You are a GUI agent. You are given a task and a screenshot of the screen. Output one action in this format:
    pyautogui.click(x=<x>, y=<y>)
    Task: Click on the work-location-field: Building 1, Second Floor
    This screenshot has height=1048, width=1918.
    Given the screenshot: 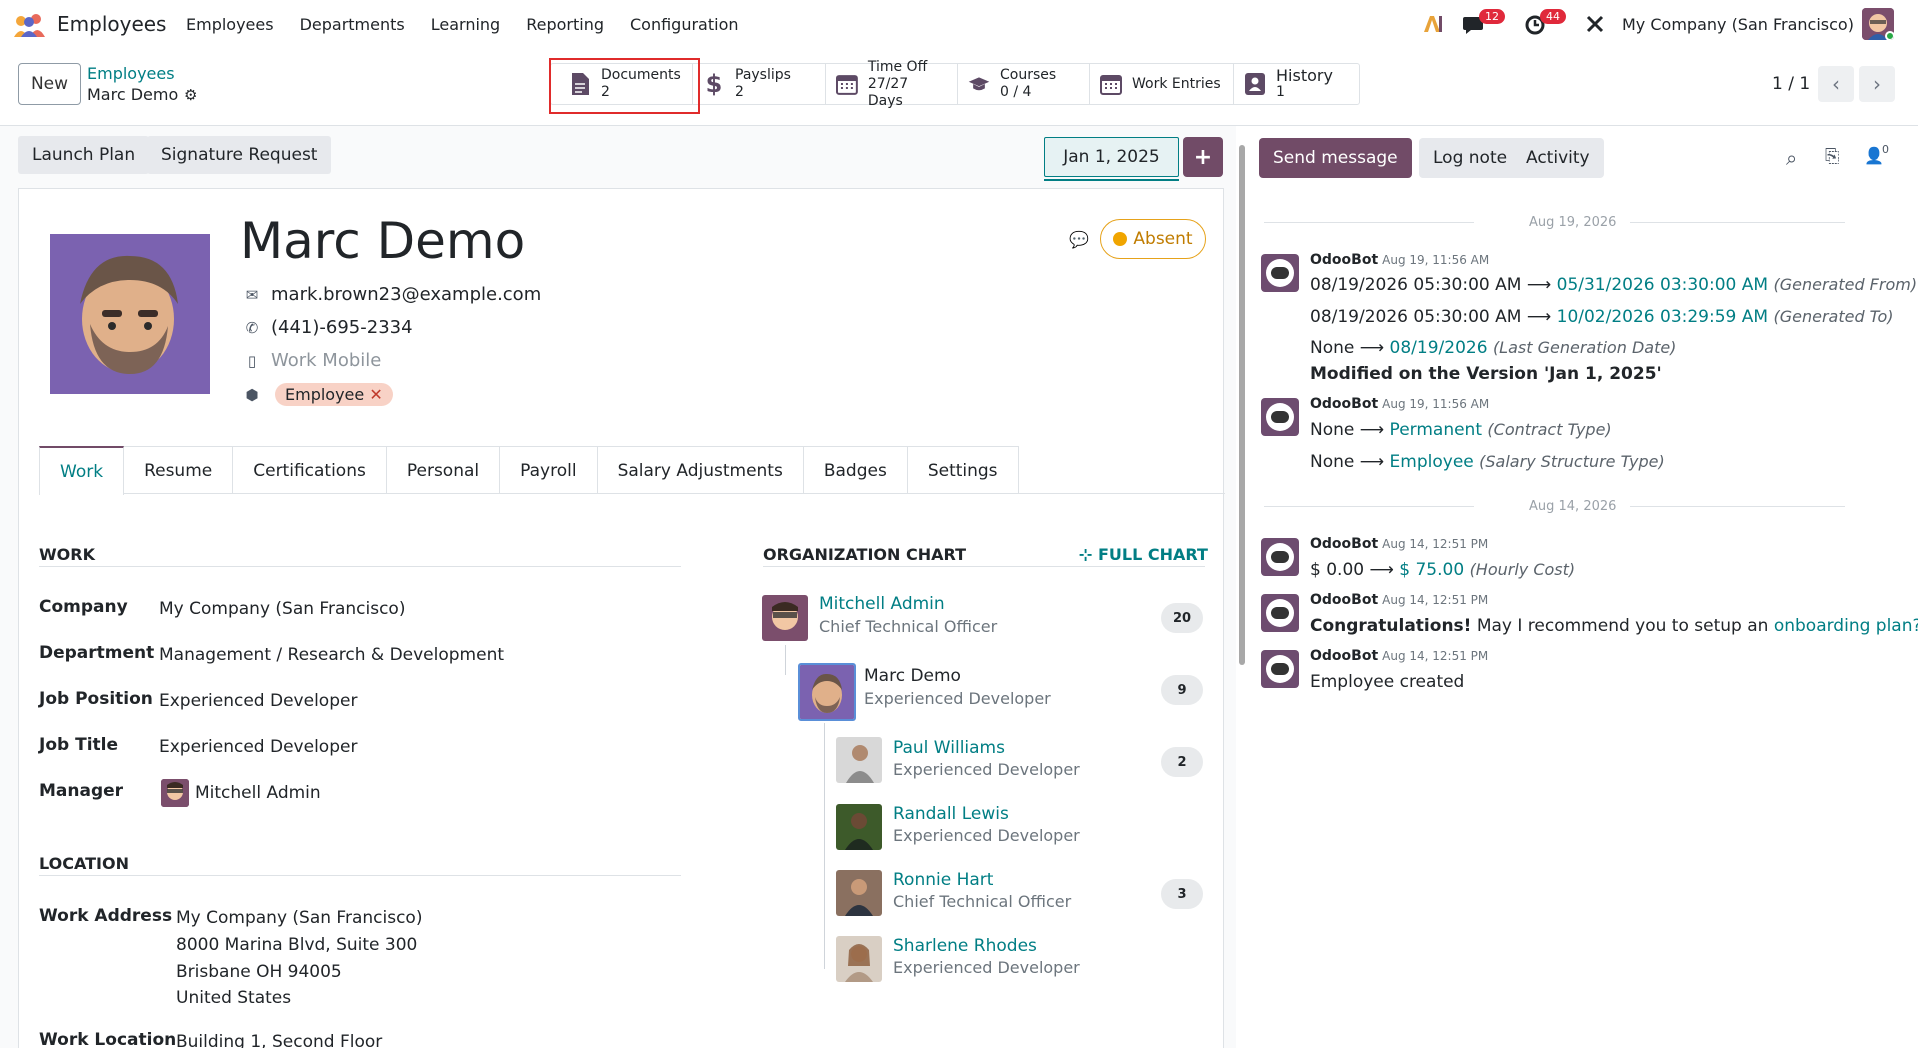 What is the action you would take?
    pyautogui.click(x=279, y=1040)
    